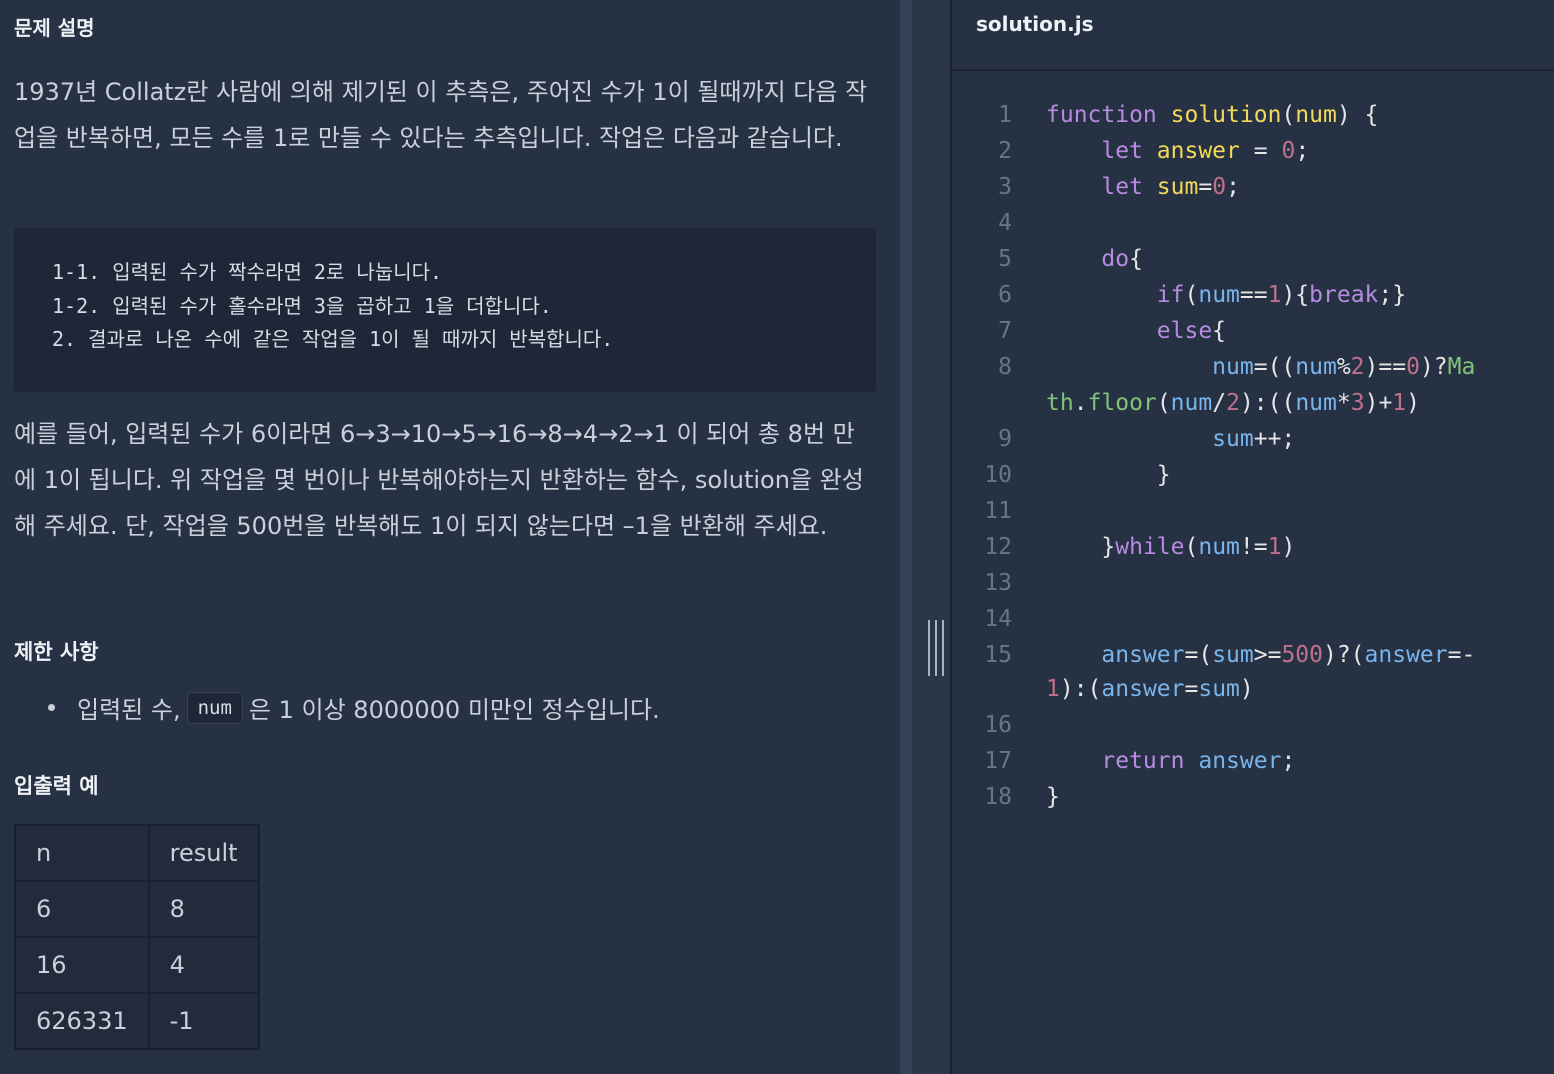 The height and width of the screenshot is (1074, 1554). I want to click on table-cell: 8, so click(203, 909).